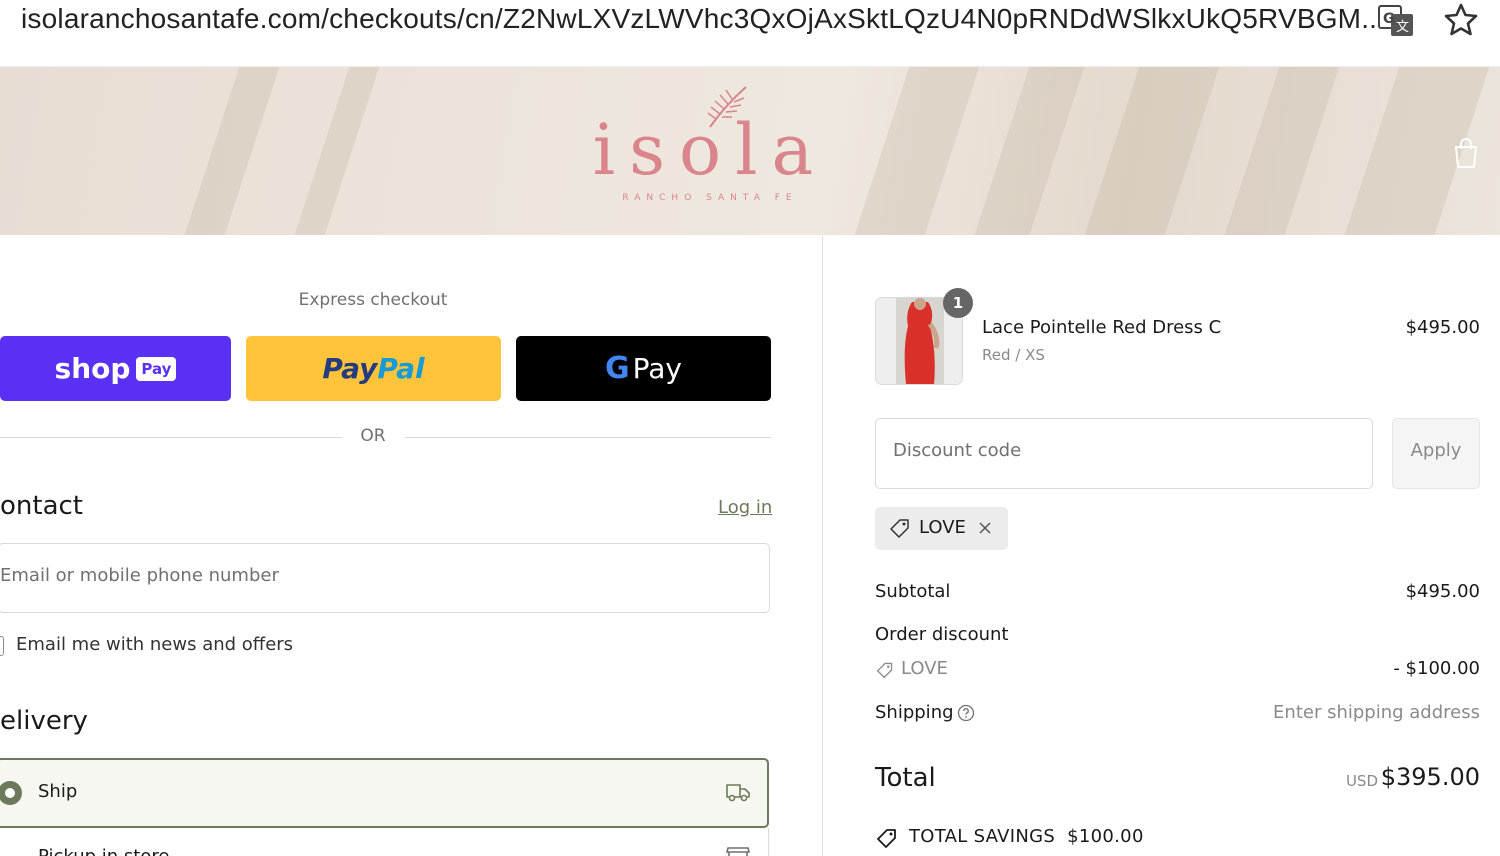 The image size is (1500, 856). Describe the element at coordinates (1389, 19) in the screenshot. I see `svg-text: G` at that location.